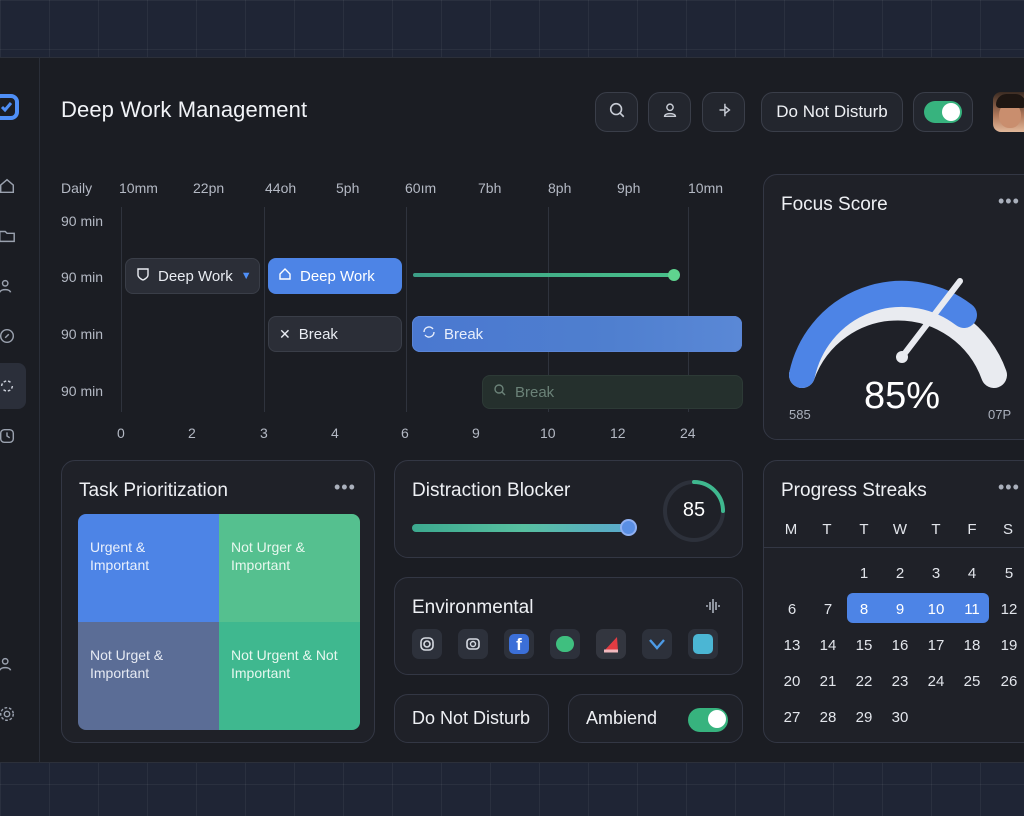 Image resolution: width=1024 pixels, height=816 pixels. Describe the element at coordinates (792, 681) in the screenshot. I see `calendar-day: 20` at that location.